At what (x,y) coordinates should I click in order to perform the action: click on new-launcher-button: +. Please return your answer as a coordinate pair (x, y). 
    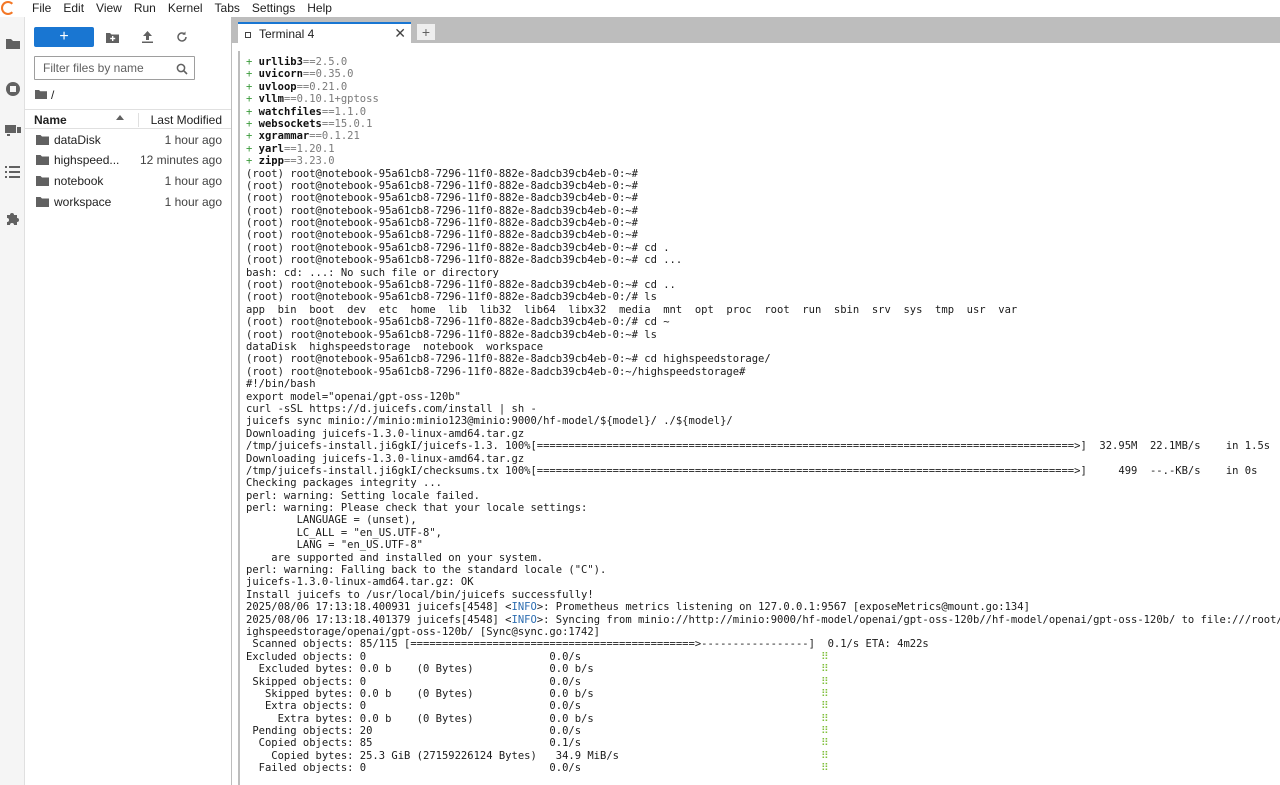
    Looking at the image, I should click on (64, 37).